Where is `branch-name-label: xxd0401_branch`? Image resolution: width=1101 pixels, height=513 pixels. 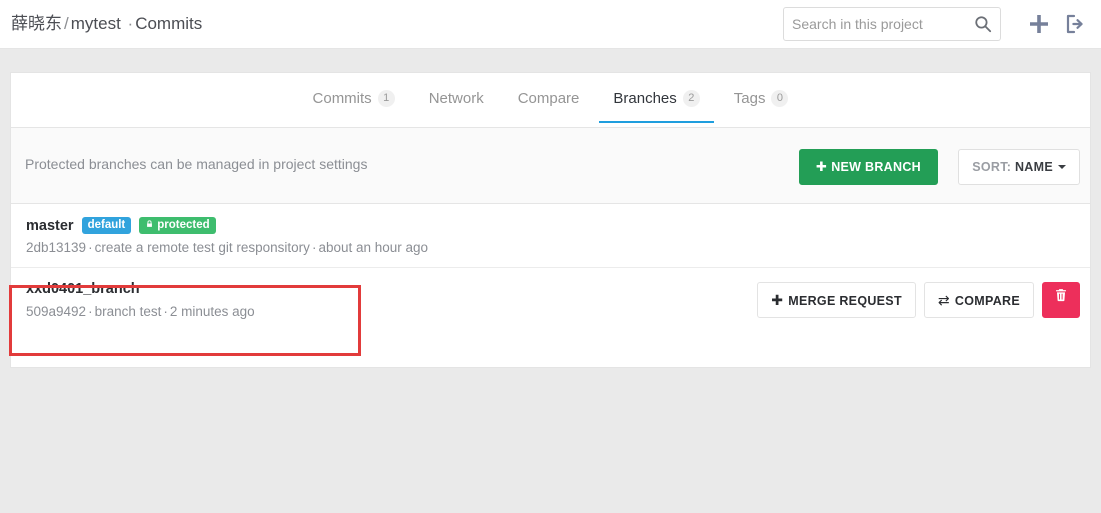
branch-name-label: xxd0401_branch is located at coordinates (83, 289).